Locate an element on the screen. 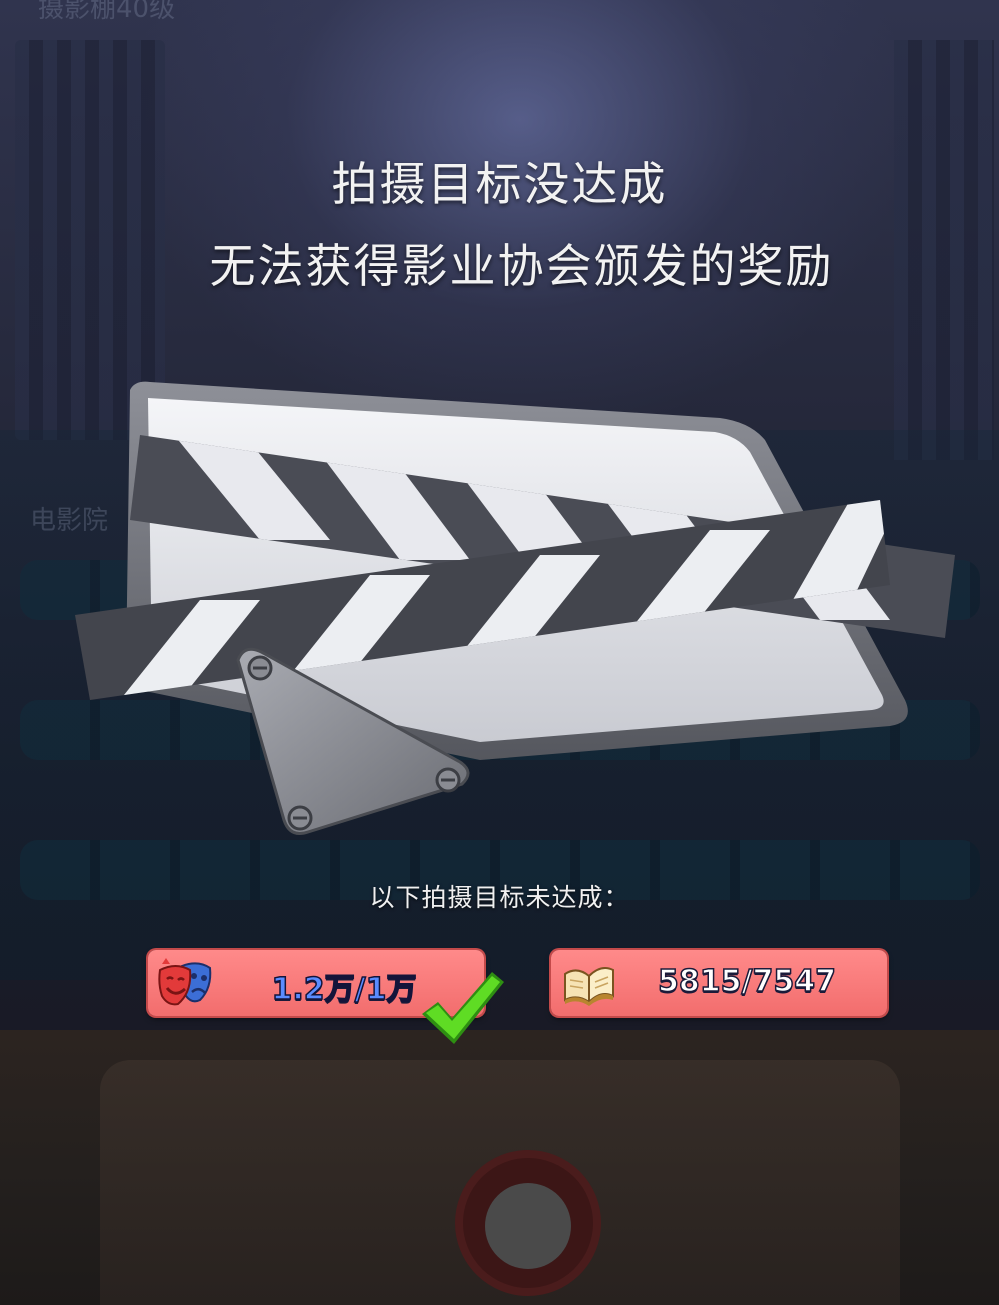  goal-script-value: 5815/7547 is located at coordinates (746, 981).